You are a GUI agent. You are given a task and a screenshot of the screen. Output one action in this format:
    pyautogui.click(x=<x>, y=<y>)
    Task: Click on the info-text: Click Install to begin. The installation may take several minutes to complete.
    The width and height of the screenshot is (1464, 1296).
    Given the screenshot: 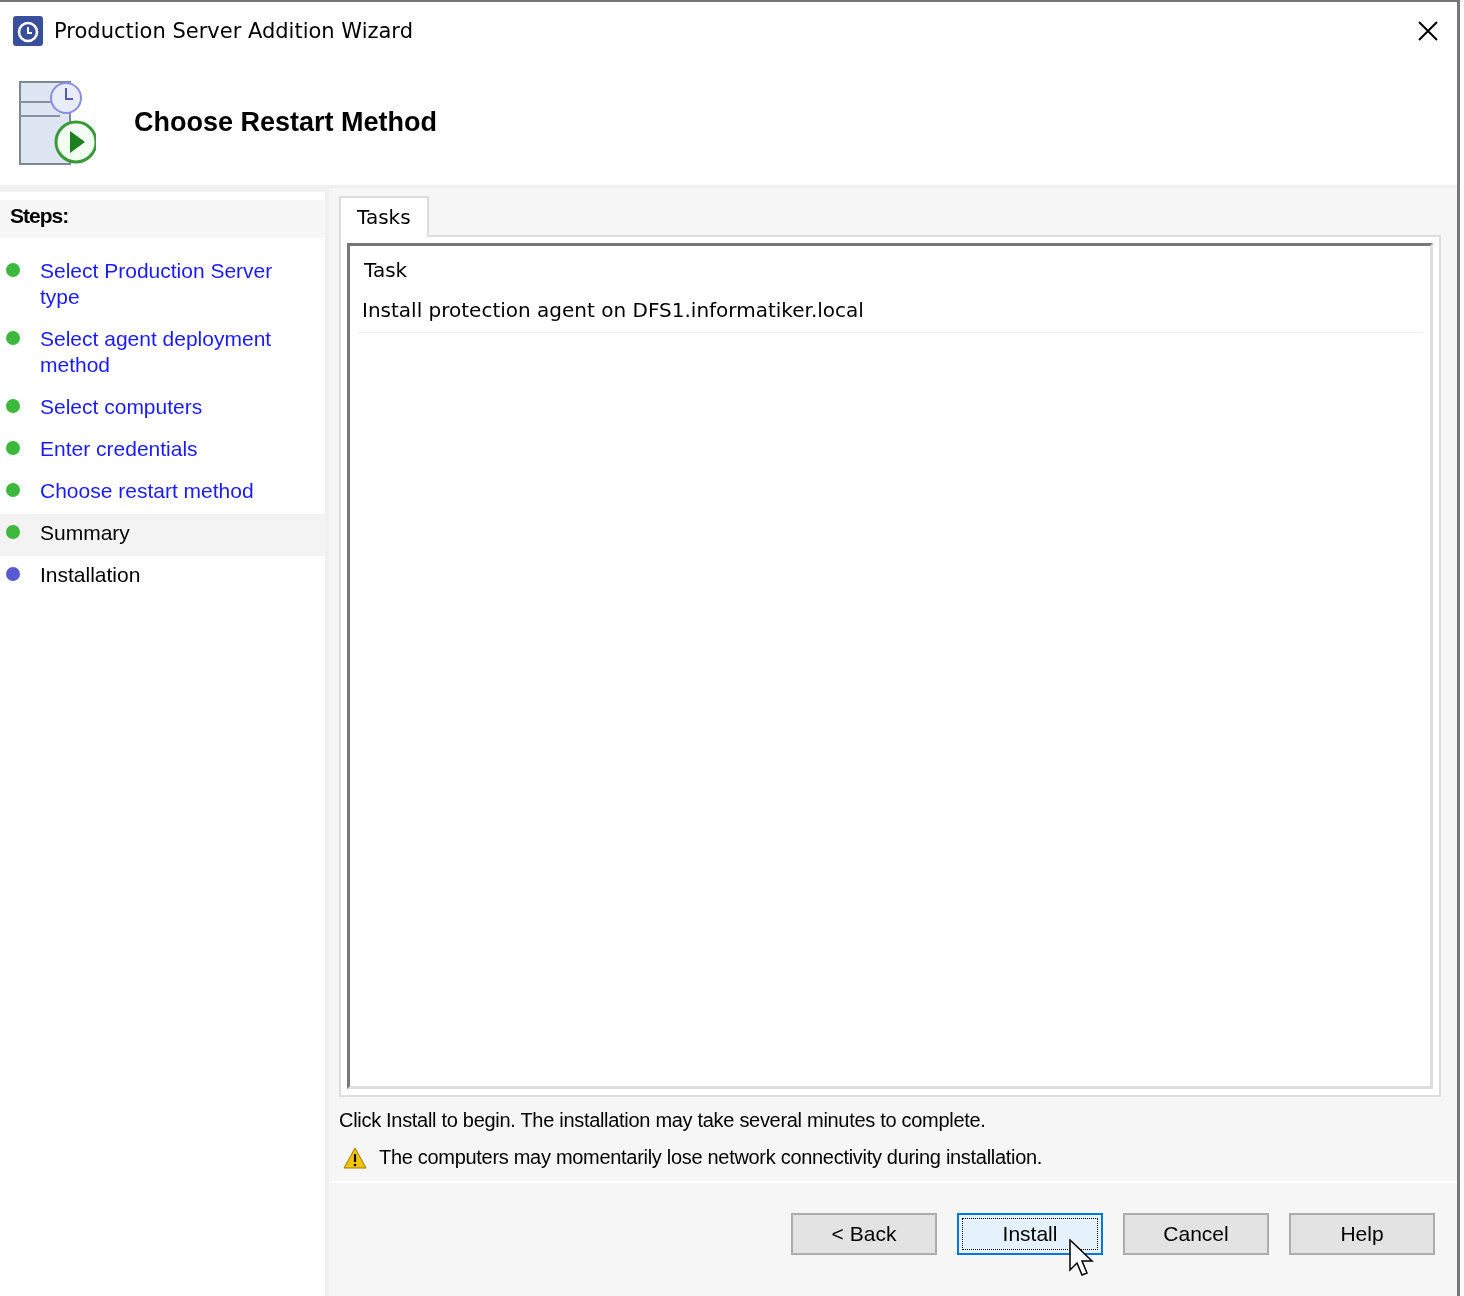 What is the action you would take?
    pyautogui.click(x=663, y=1120)
    